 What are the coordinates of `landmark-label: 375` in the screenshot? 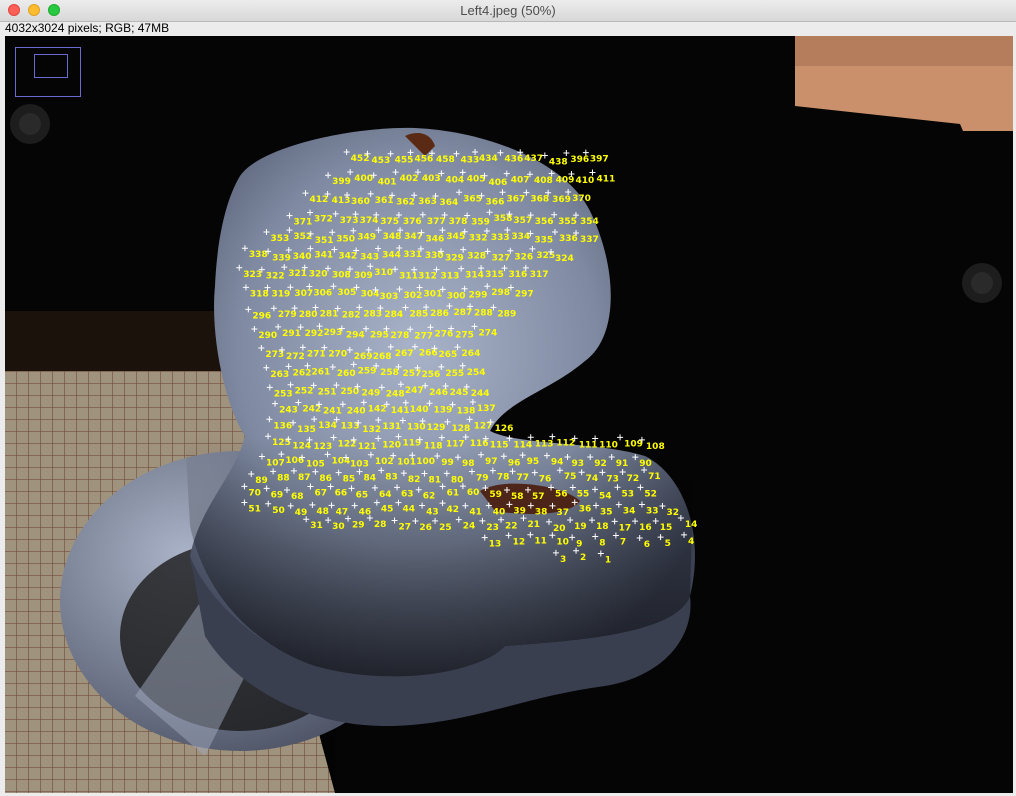 It's located at (389, 222).